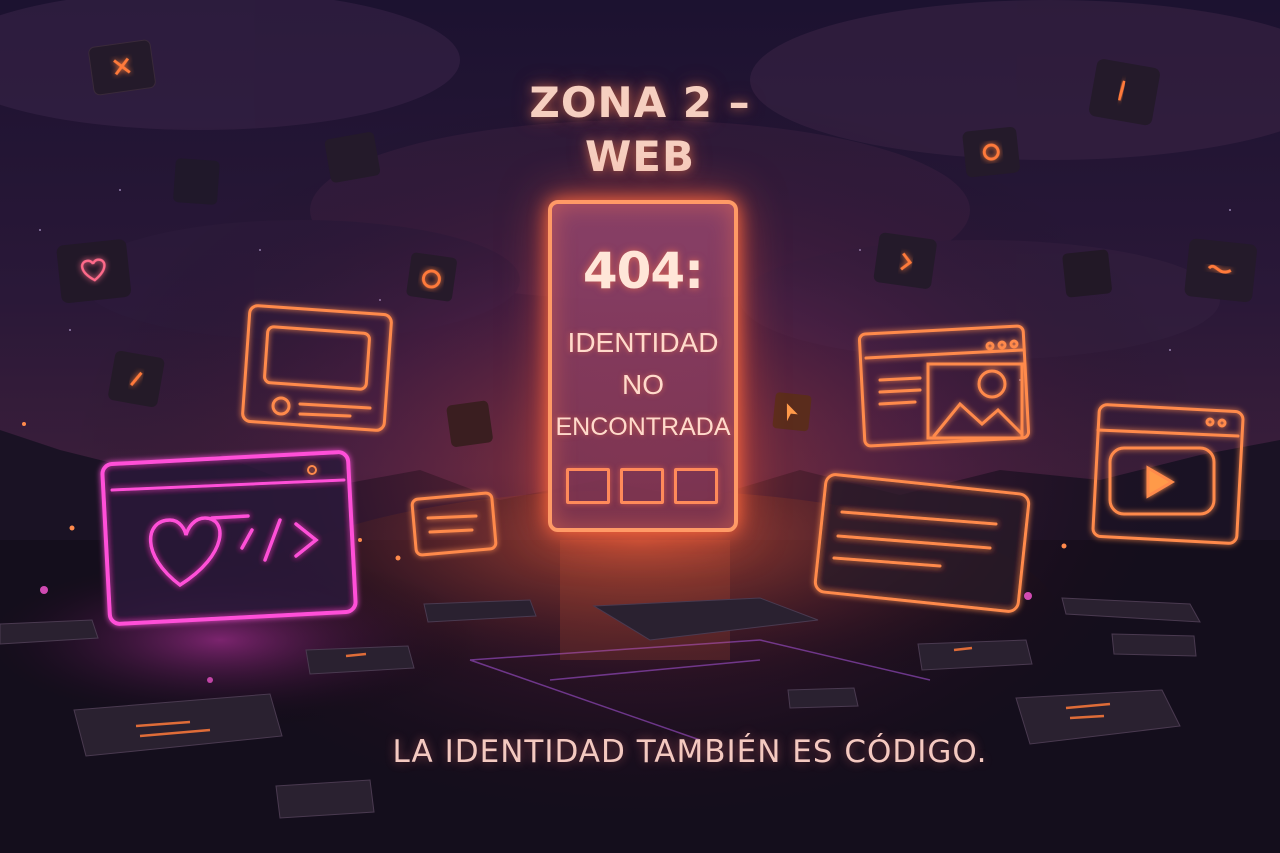 This screenshot has height=853, width=1280. Describe the element at coordinates (643, 342) in the screenshot. I see `error-message-line-1: IDENTIDAD` at that location.